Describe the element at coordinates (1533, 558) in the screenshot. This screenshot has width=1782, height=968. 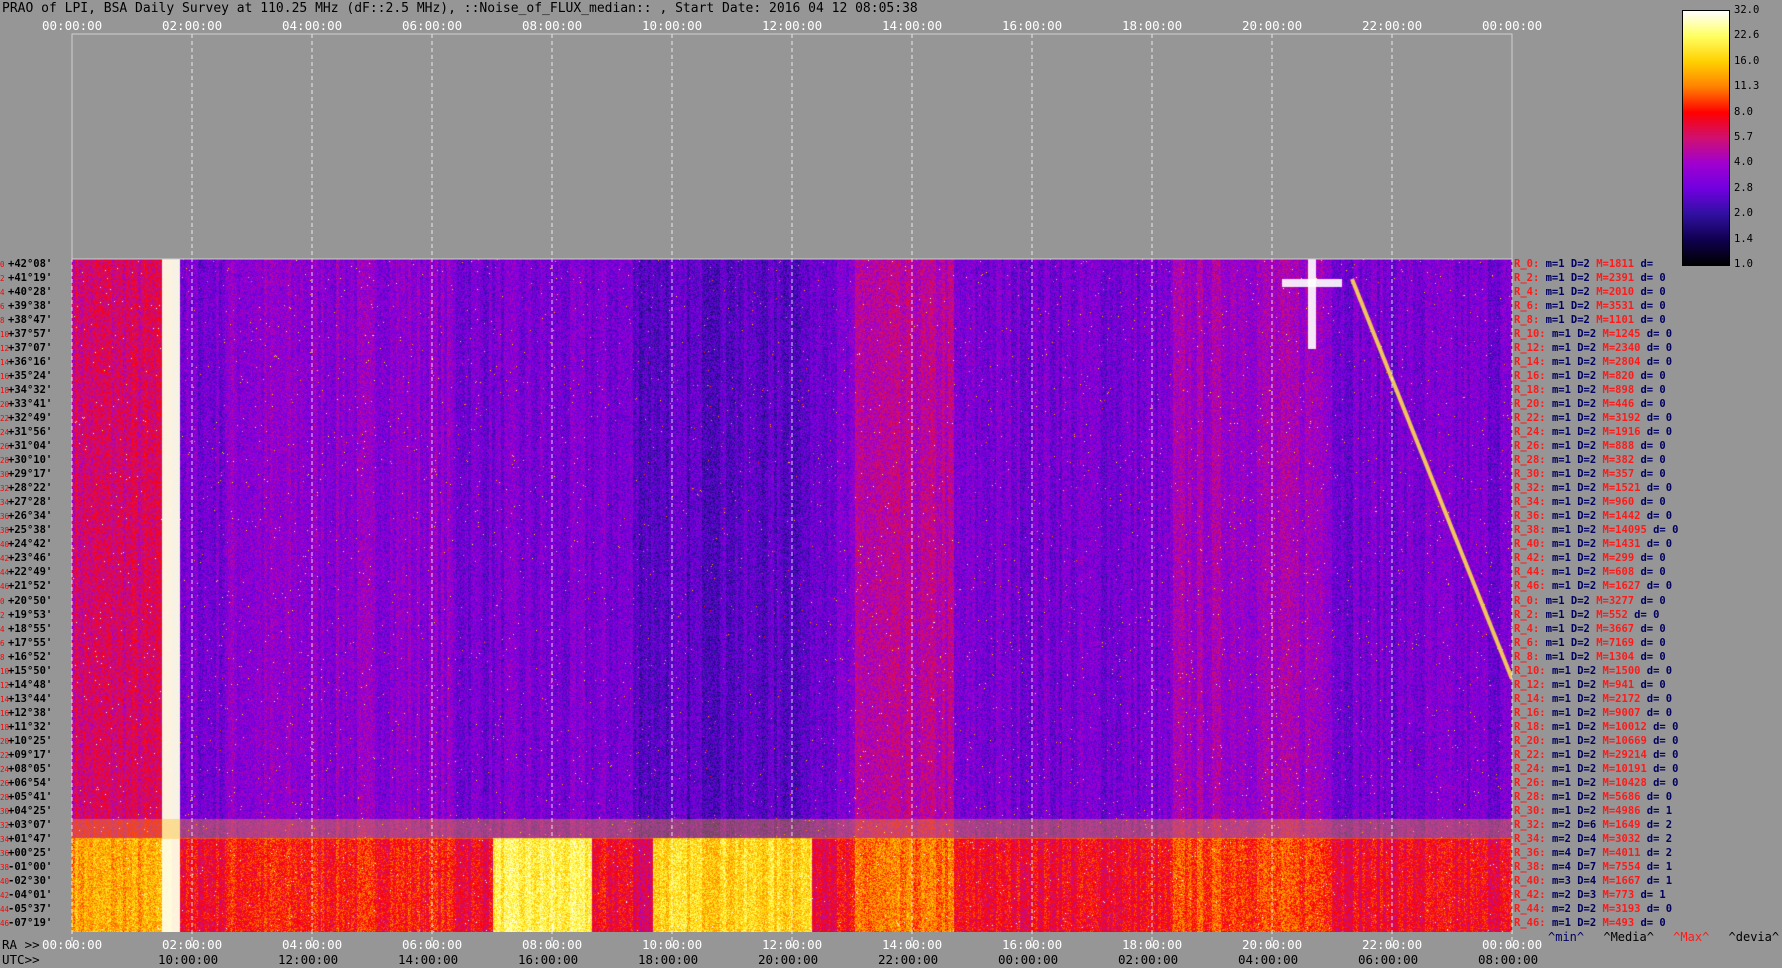
I see `beam-stat-r: R_42:` at that location.